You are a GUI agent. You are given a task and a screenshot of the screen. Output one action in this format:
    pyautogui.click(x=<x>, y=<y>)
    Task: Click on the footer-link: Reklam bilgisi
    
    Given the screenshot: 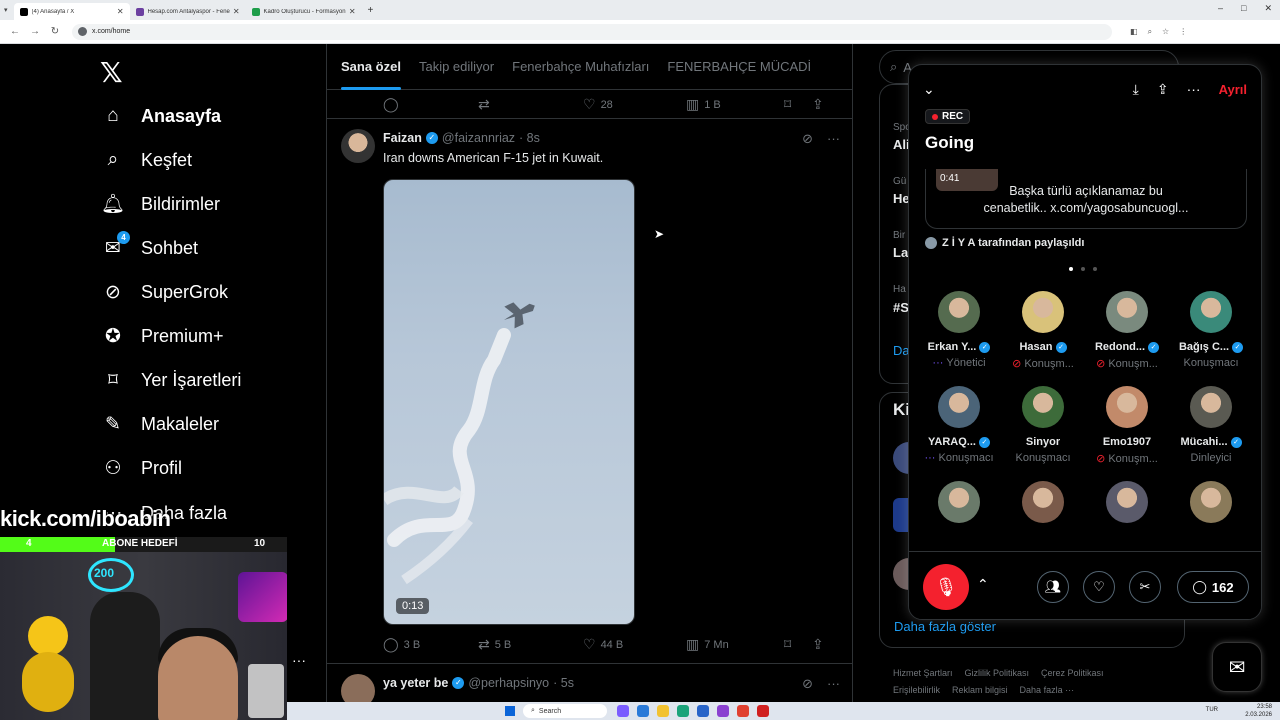 What is the action you would take?
    pyautogui.click(x=980, y=690)
    